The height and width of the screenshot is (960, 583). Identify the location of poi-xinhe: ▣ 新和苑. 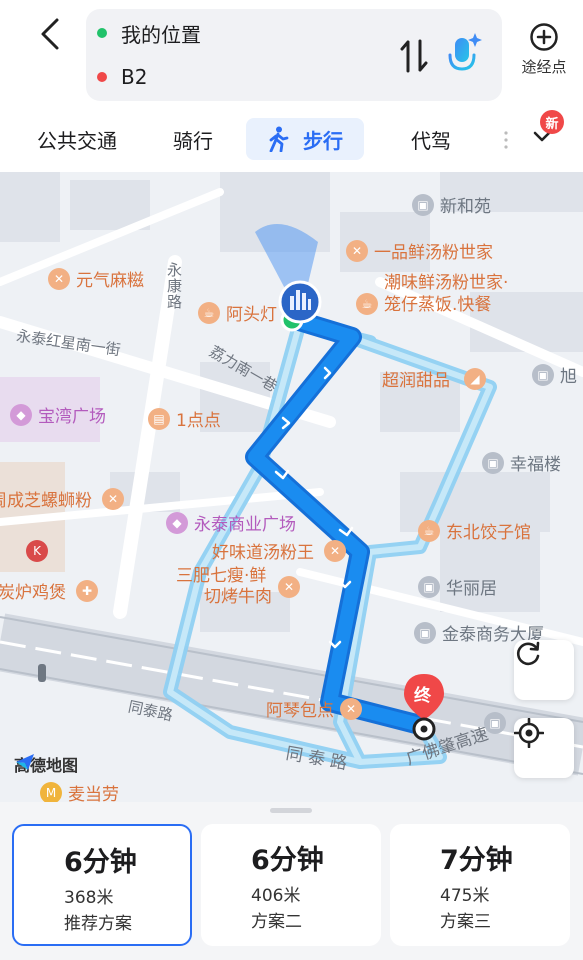
(451, 204).